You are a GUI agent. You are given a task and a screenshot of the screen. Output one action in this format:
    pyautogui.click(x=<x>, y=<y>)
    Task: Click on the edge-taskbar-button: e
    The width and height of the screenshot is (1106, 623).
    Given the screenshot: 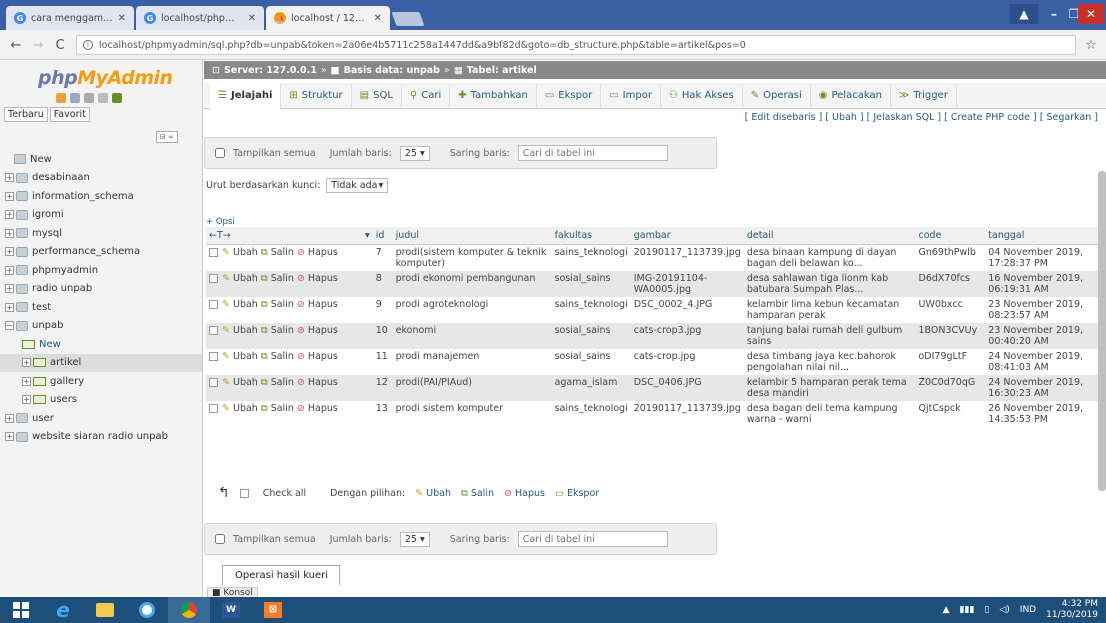 What is the action you would take?
    pyautogui.click(x=63, y=610)
    